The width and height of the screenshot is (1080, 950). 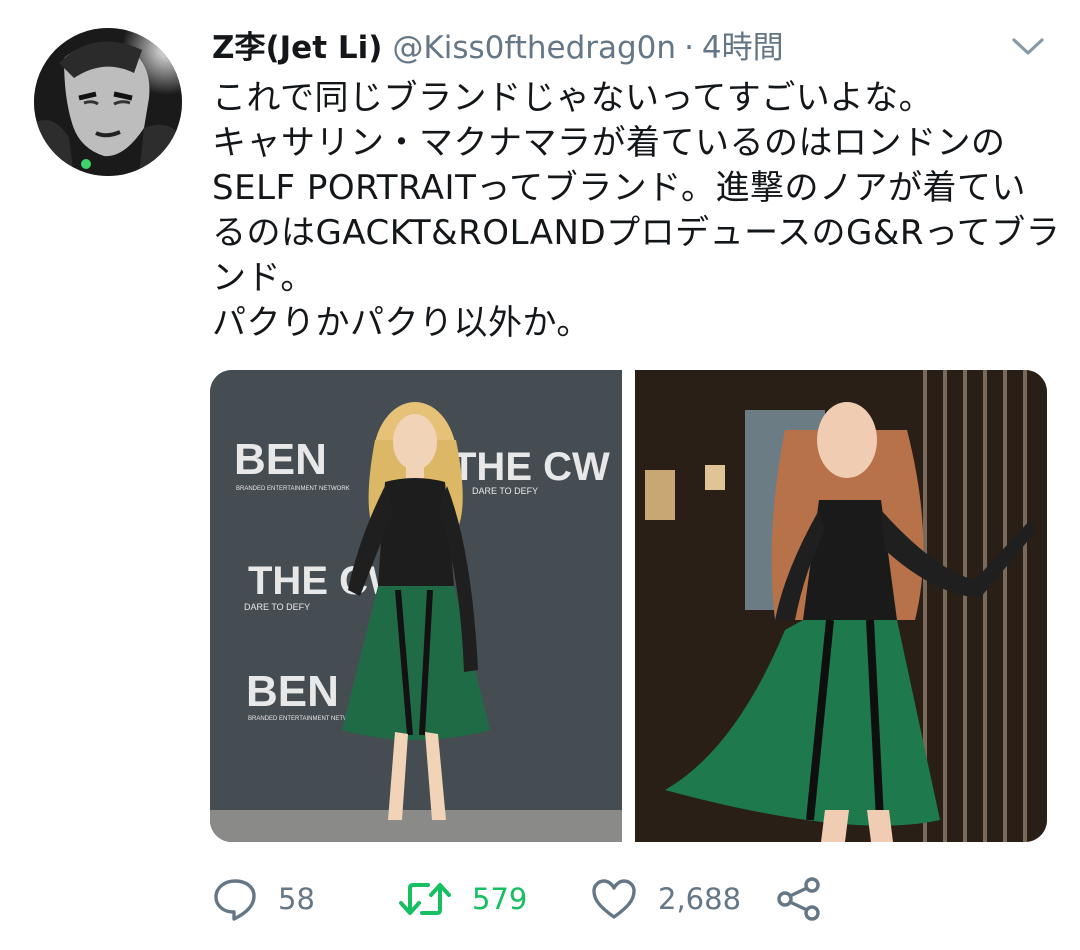 What do you see at coordinates (263, 278) in the screenshot?
I see `tweet-text-line: ンド。` at bounding box center [263, 278].